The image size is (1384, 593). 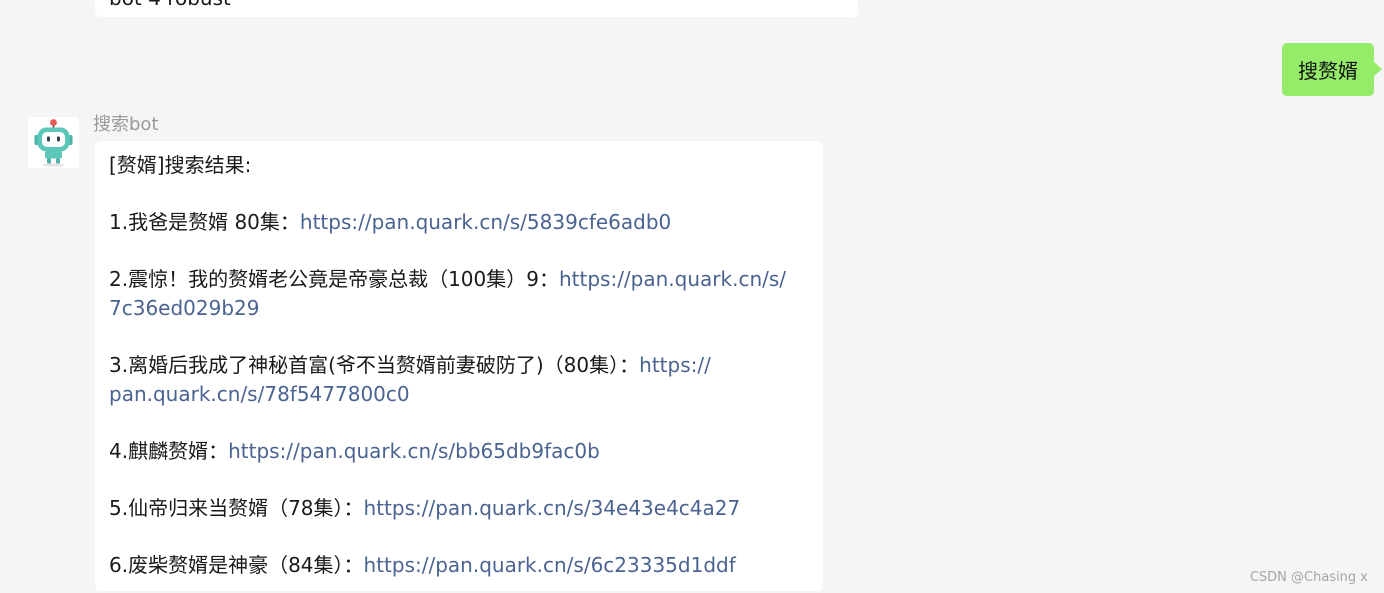 I want to click on user-message-bubble: 搜赘婿, so click(x=1332, y=69).